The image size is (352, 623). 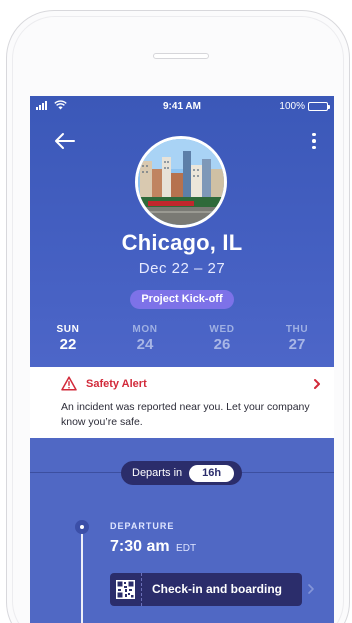 I want to click on departure-timezone: EDT, so click(x=186, y=548).